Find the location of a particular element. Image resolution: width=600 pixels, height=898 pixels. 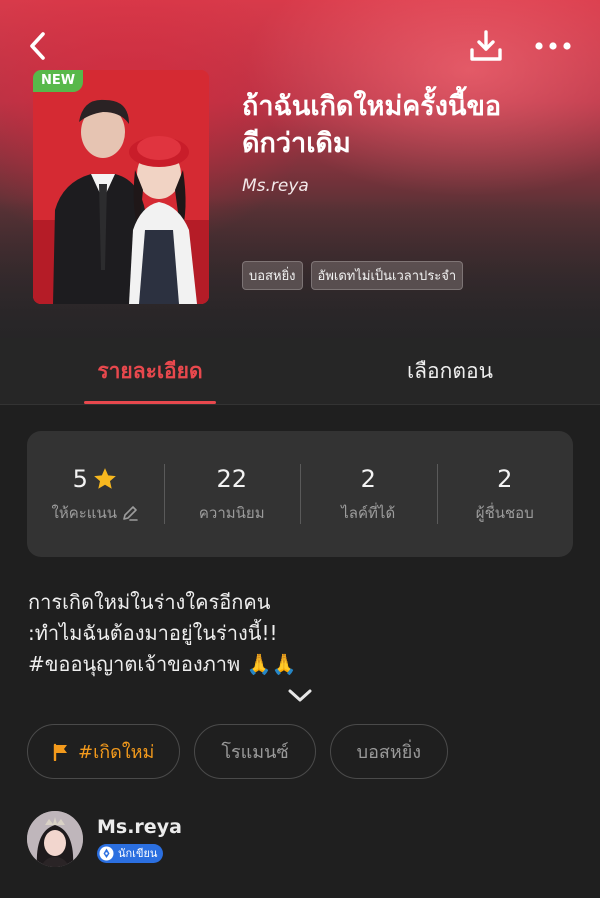

genre-list: #เกิดใหม่ โรแมนซ์ บอสหยิ่ง is located at coordinates (238, 751).